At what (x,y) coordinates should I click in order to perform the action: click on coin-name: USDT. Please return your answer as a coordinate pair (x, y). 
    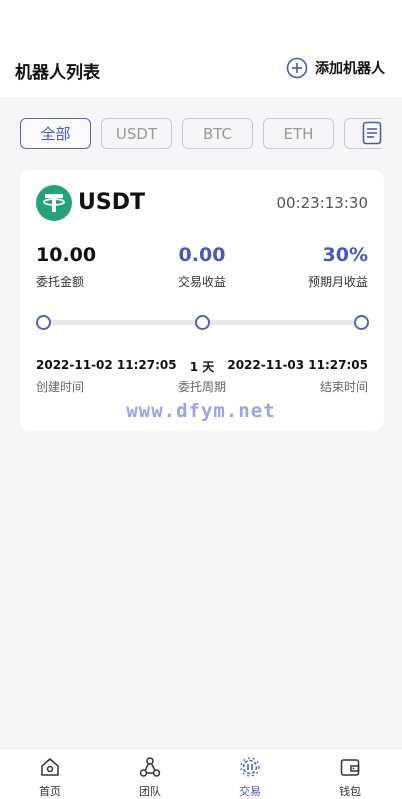
    Looking at the image, I should click on (111, 202).